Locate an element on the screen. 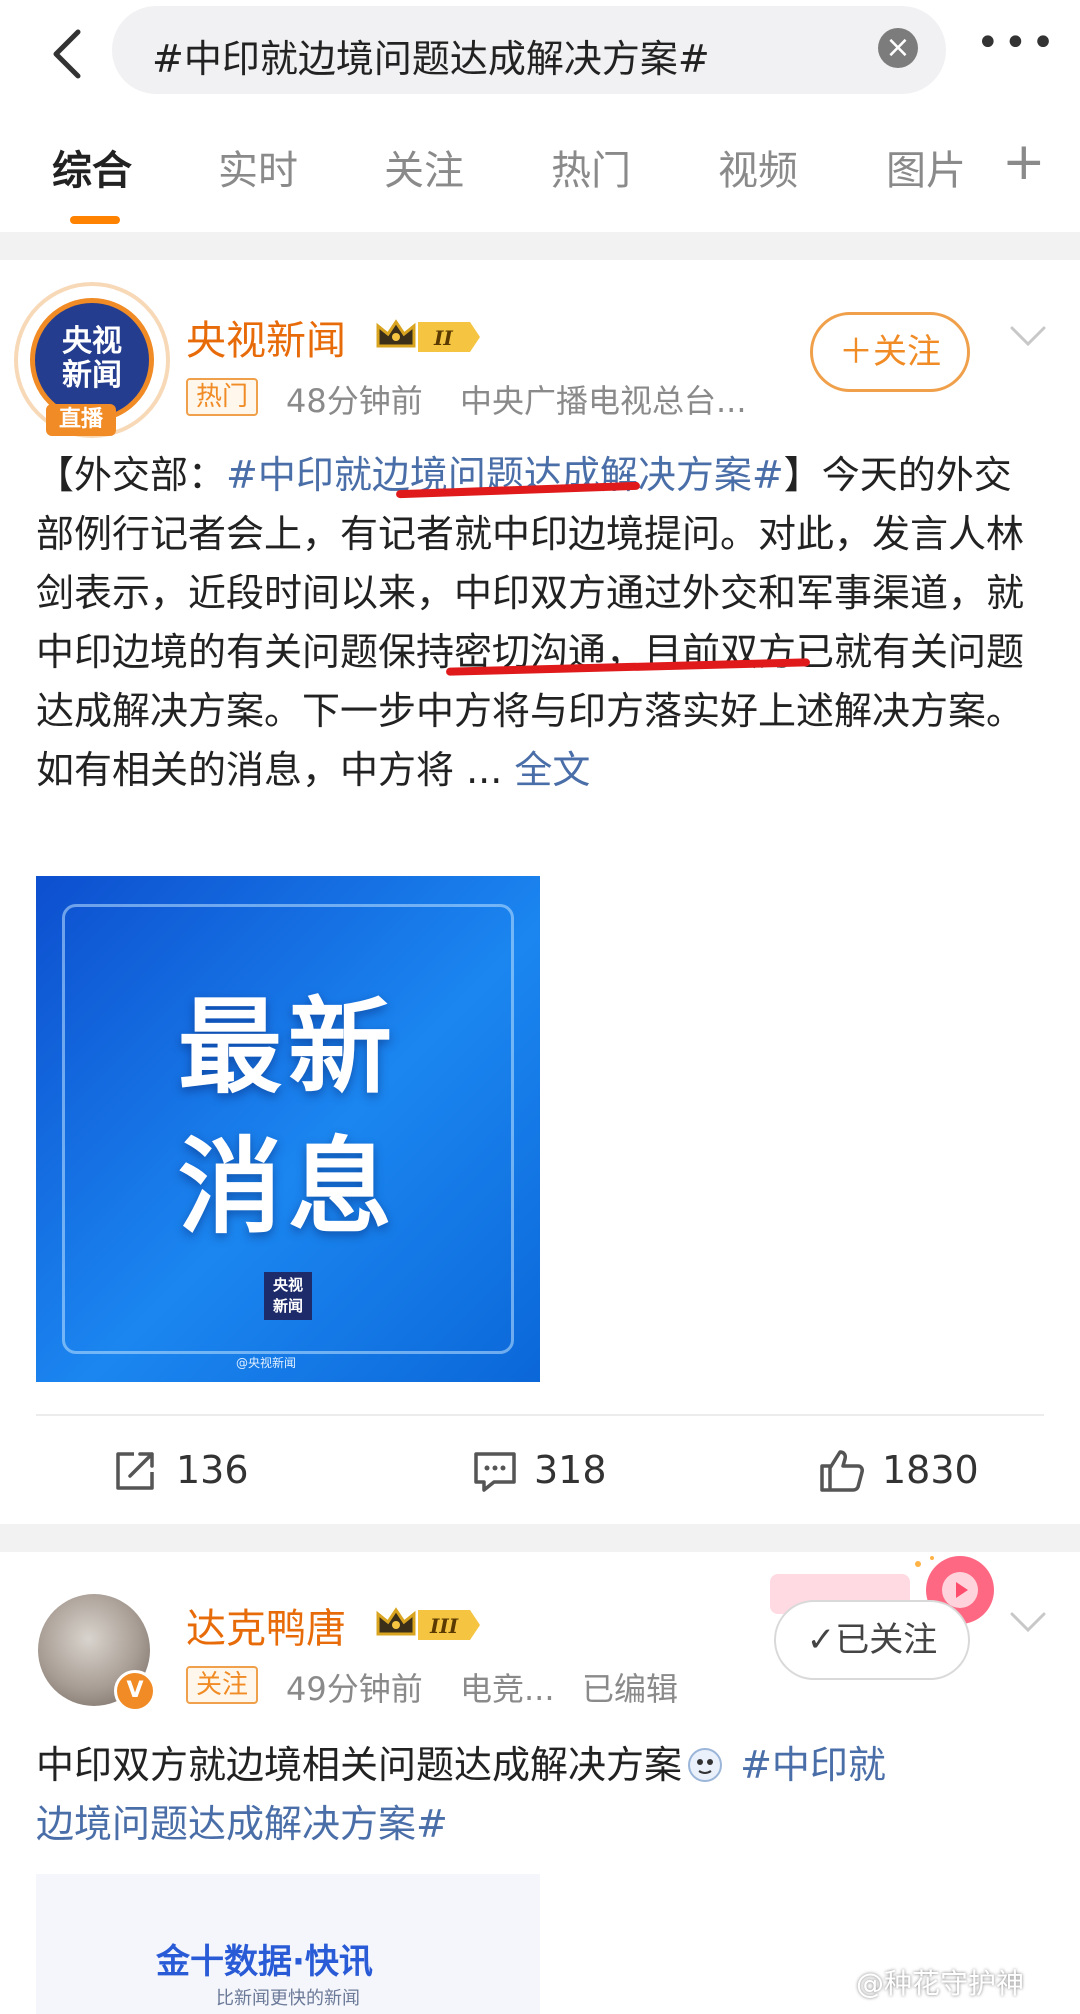  avatar: 央视 新闻 直播 is located at coordinates (92, 360).